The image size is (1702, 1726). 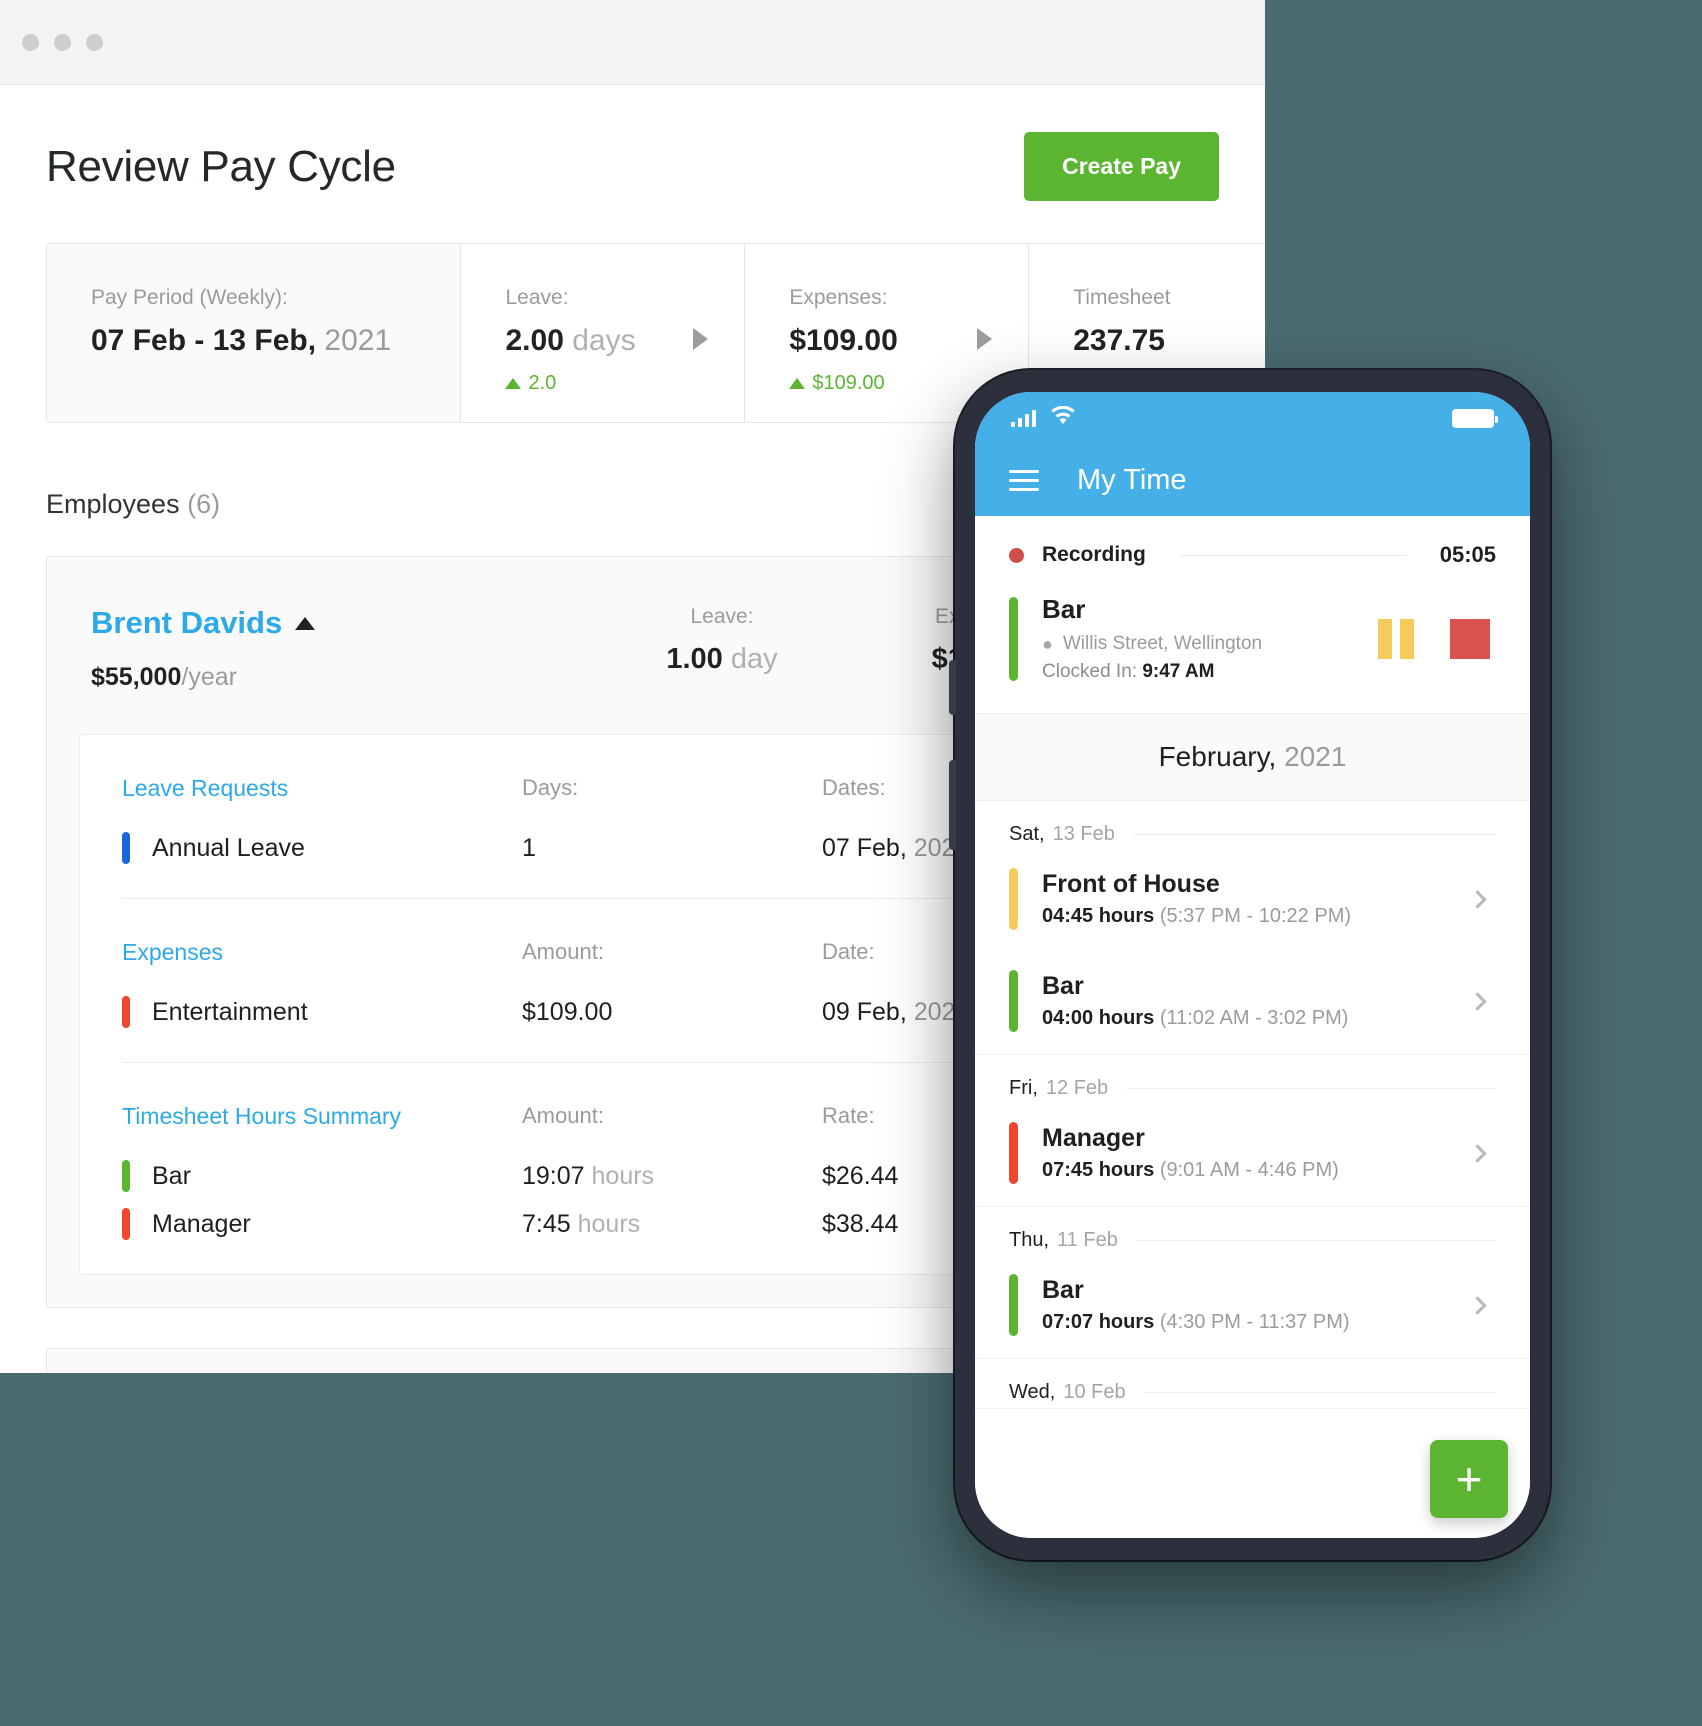 What do you see at coordinates (1256, 1322) in the screenshot?
I see `entry-subtitle: 07:07 hours (4:30 PM - 11:37 PM)` at bounding box center [1256, 1322].